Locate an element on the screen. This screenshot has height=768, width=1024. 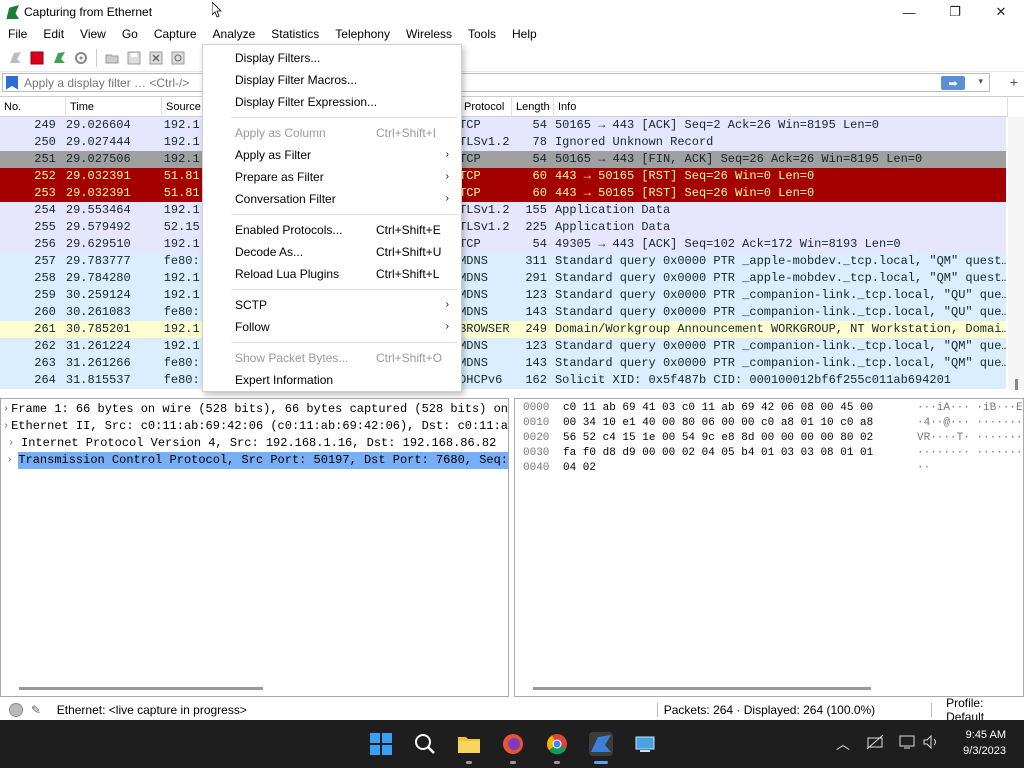
menu-view: View is located at coordinates (93, 34).